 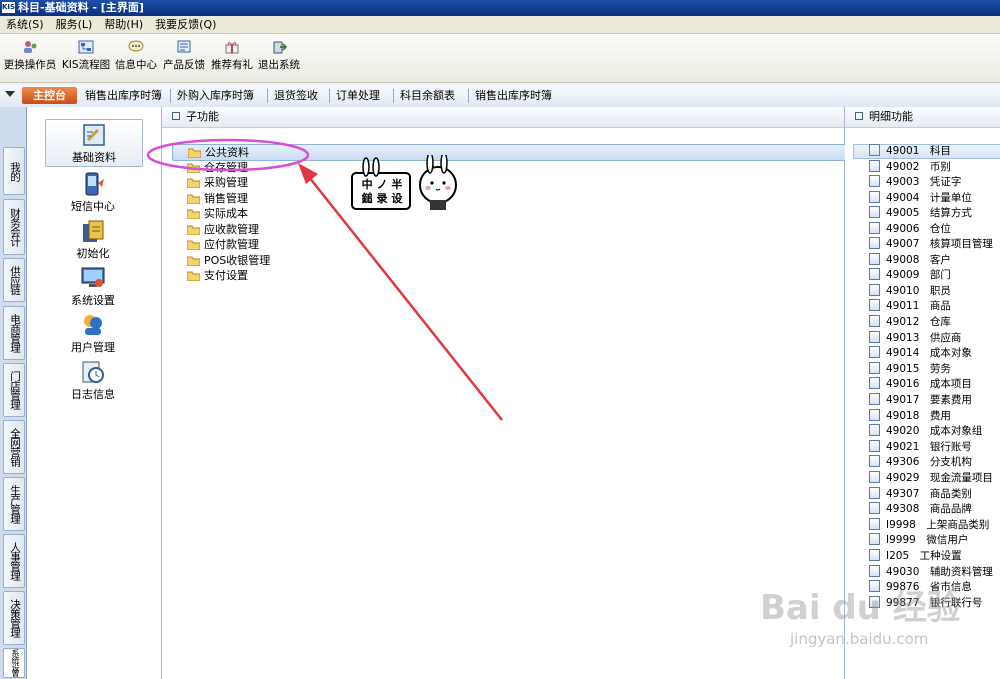 What do you see at coordinates (94, 143) in the screenshot?
I see `nav-basic-data: 基础资料` at bounding box center [94, 143].